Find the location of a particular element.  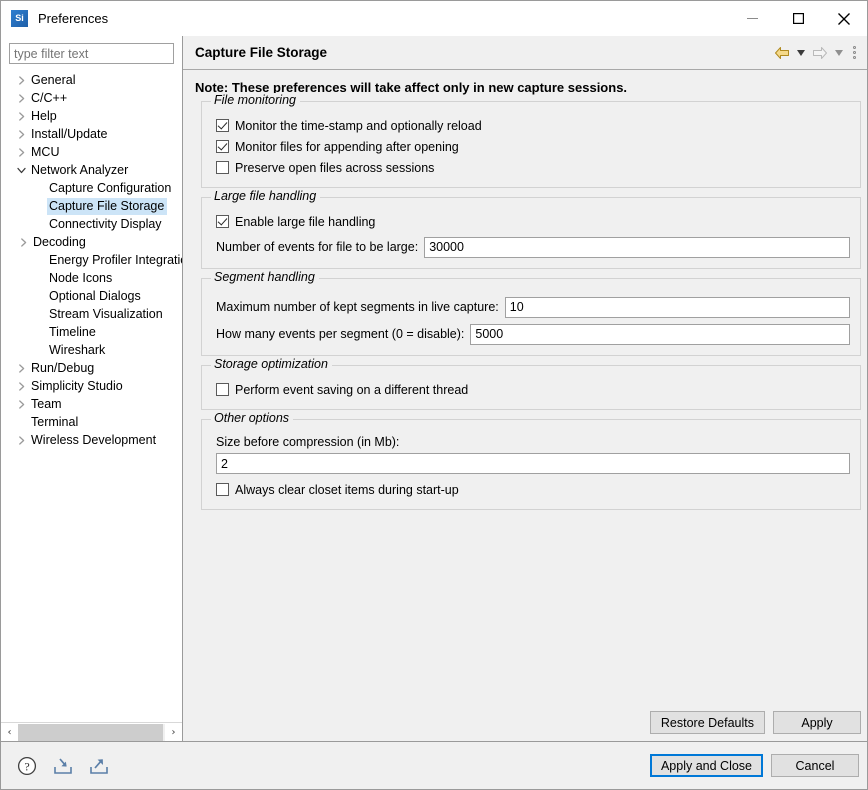

tree-item-energy-profiler-integration: Energy Profiler Integration is located at coordinates (91, 260).